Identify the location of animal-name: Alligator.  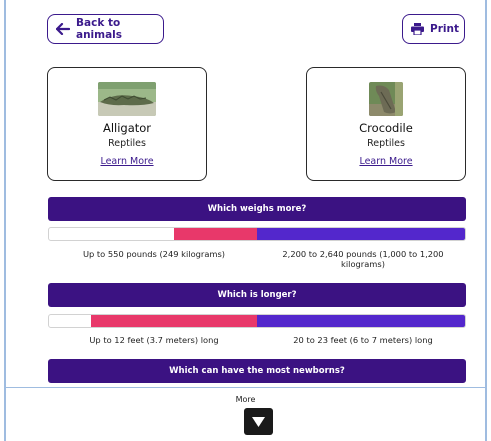
(127, 128).